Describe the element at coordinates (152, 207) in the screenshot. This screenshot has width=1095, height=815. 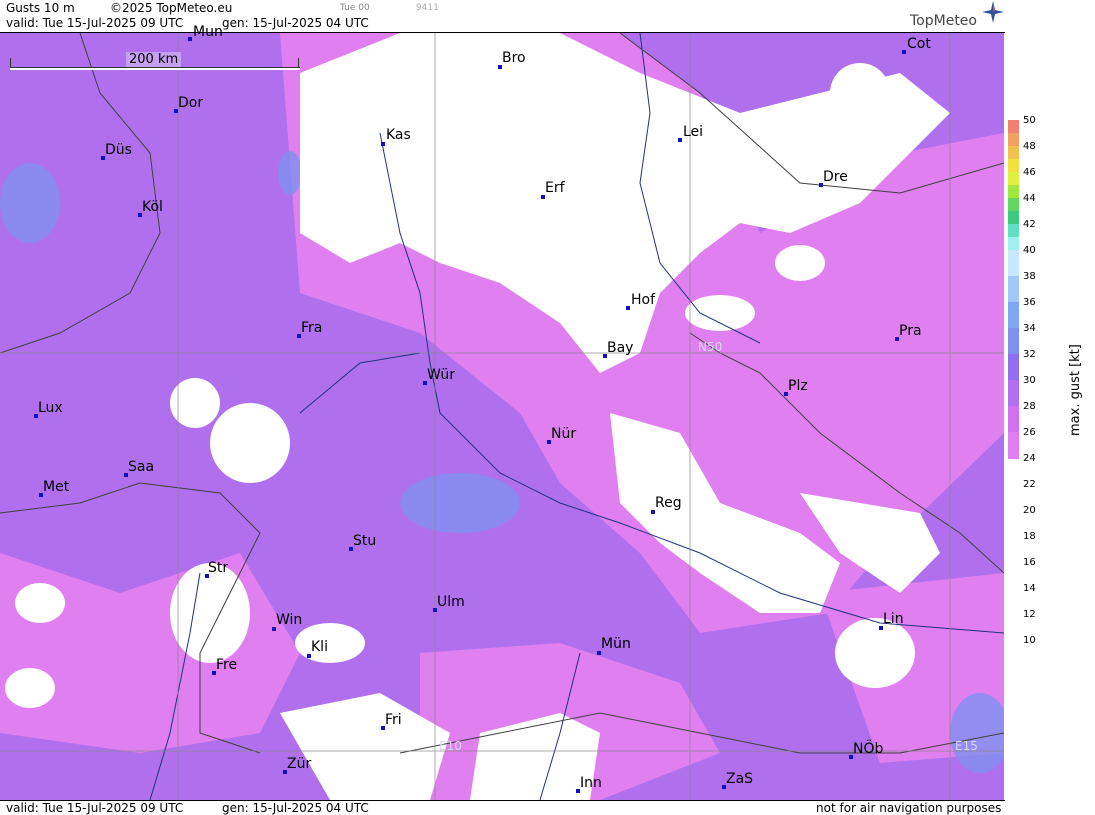
I see `city-label: Köl` at that location.